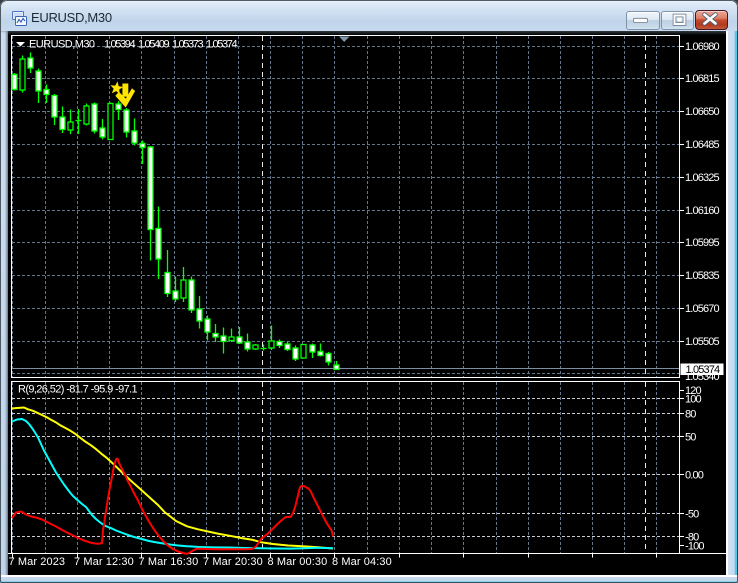 The width and height of the screenshot is (738, 583). What do you see at coordinates (104, 562) in the screenshot?
I see `svg-text: 7 Mar 12:30` at bounding box center [104, 562].